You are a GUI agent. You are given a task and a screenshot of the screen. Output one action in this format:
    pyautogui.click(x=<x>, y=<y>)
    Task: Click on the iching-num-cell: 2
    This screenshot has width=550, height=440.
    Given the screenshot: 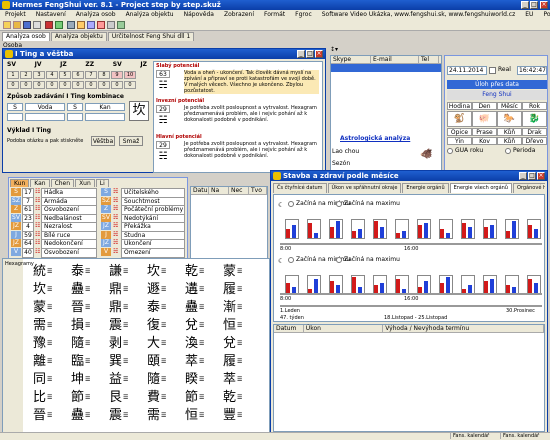 What is the action you would take?
    pyautogui.click(x=26, y=75)
    